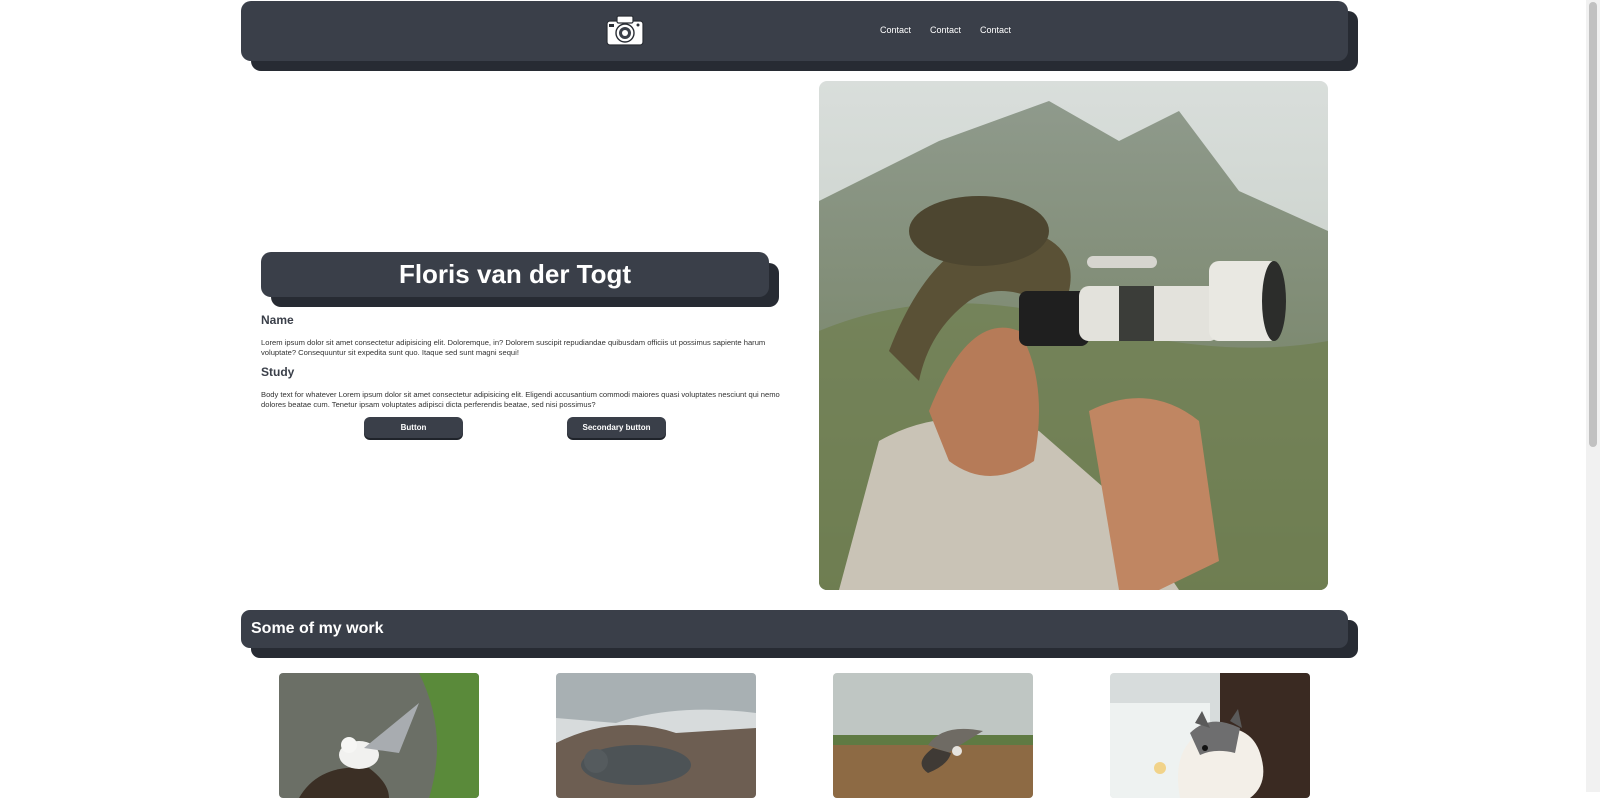 Image resolution: width=1600 pixels, height=798 pixels. Describe the element at coordinates (995, 30) in the screenshot. I see `nav-link-contact-3: Contact` at that location.